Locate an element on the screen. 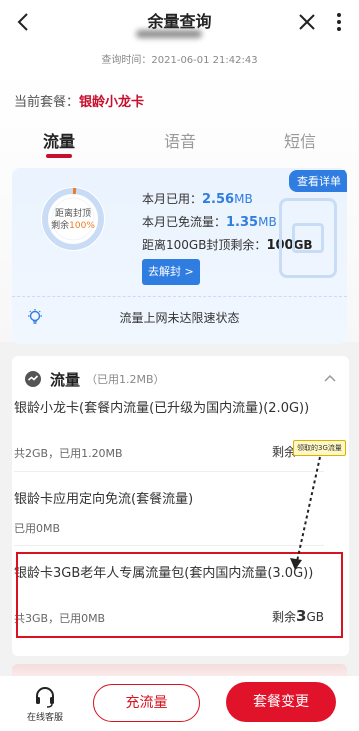 This screenshot has width=359, height=731. donut-line2-prefix: 剩余 is located at coordinates (60, 226).